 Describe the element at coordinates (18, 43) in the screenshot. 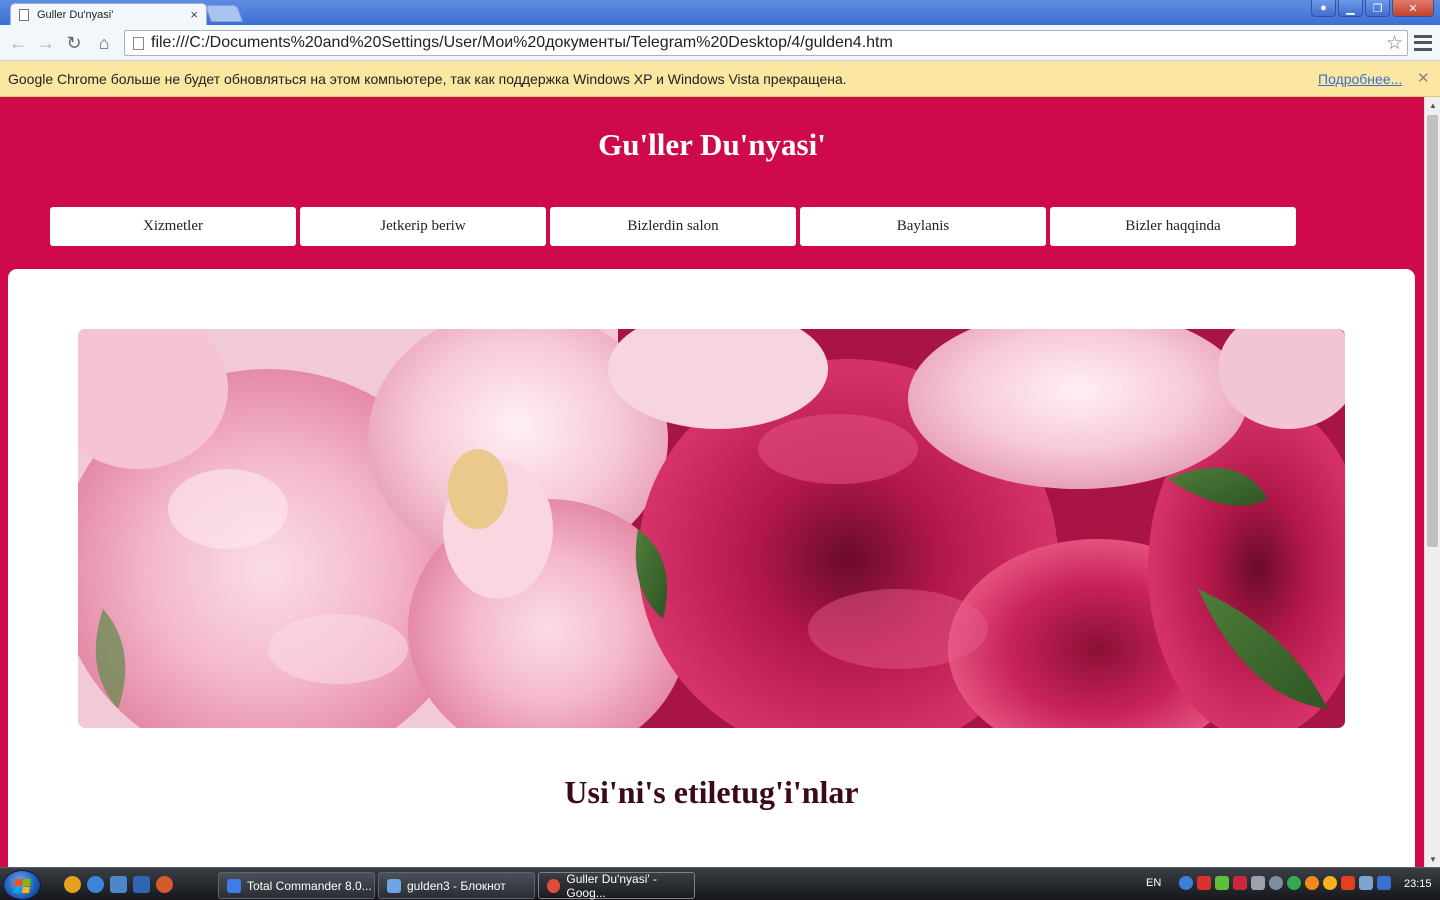

I see `back-icon: ←` at that location.